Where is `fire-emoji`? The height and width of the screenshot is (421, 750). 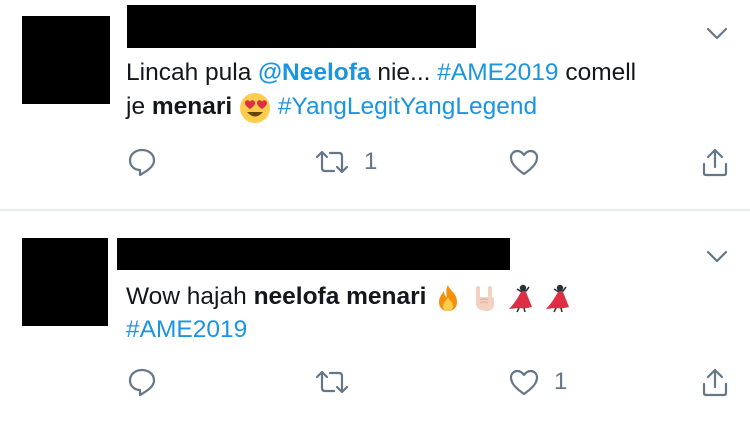
fire-emoji is located at coordinates (448, 297).